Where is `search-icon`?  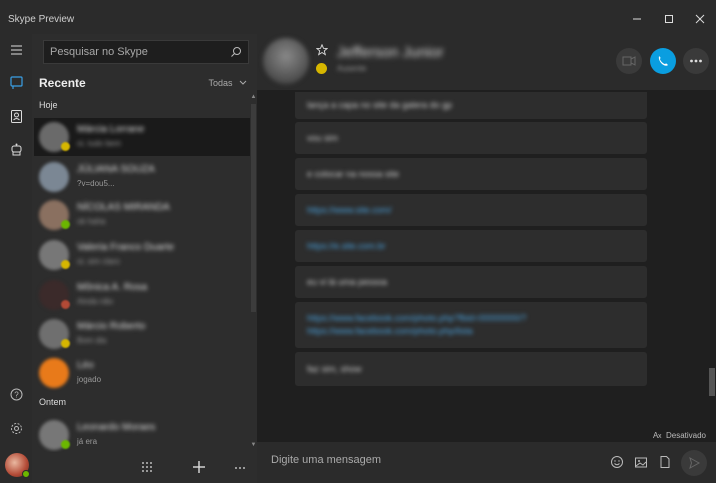 search-icon is located at coordinates (236, 52).